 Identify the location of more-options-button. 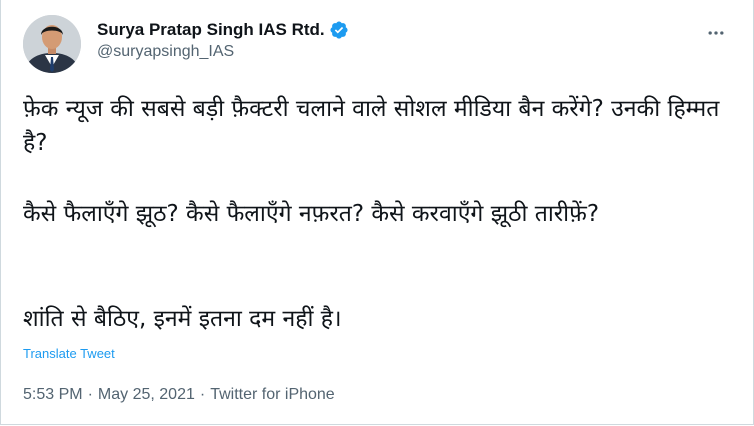
(716, 33).